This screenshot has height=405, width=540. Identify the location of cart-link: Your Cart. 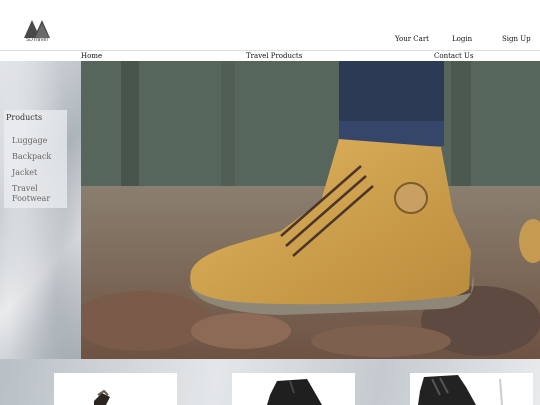
(412, 39).